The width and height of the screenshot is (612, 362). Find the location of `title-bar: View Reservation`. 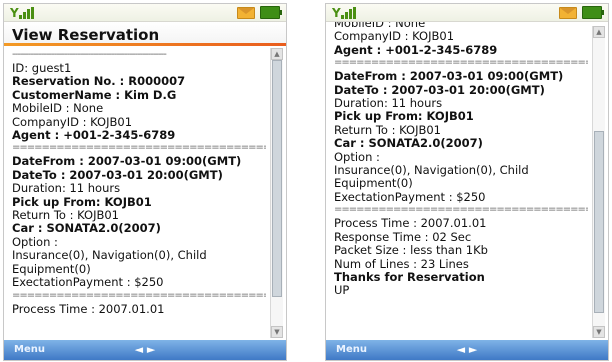

title-bar: View Reservation is located at coordinates (145, 34).